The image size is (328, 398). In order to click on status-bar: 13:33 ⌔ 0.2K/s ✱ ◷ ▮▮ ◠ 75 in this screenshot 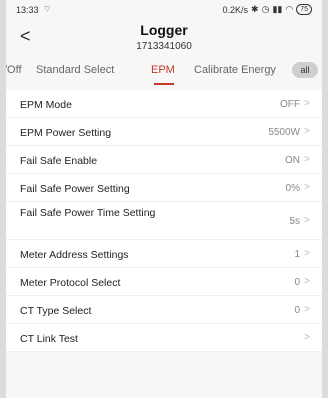, I will do `click(164, 10)`.